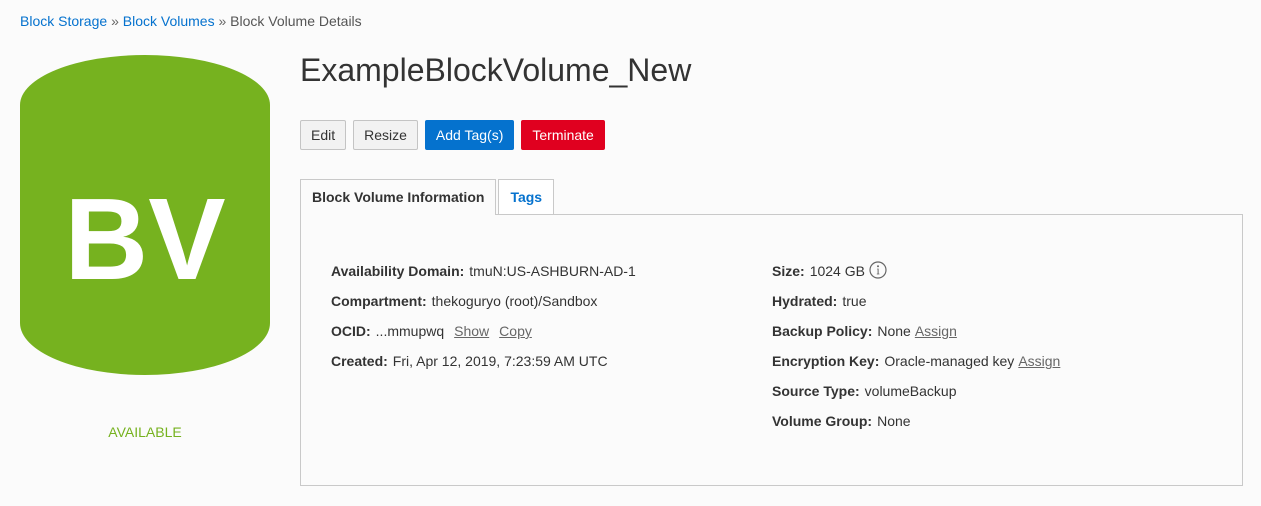  I want to click on ocid-copy-link: Copy, so click(515, 331).